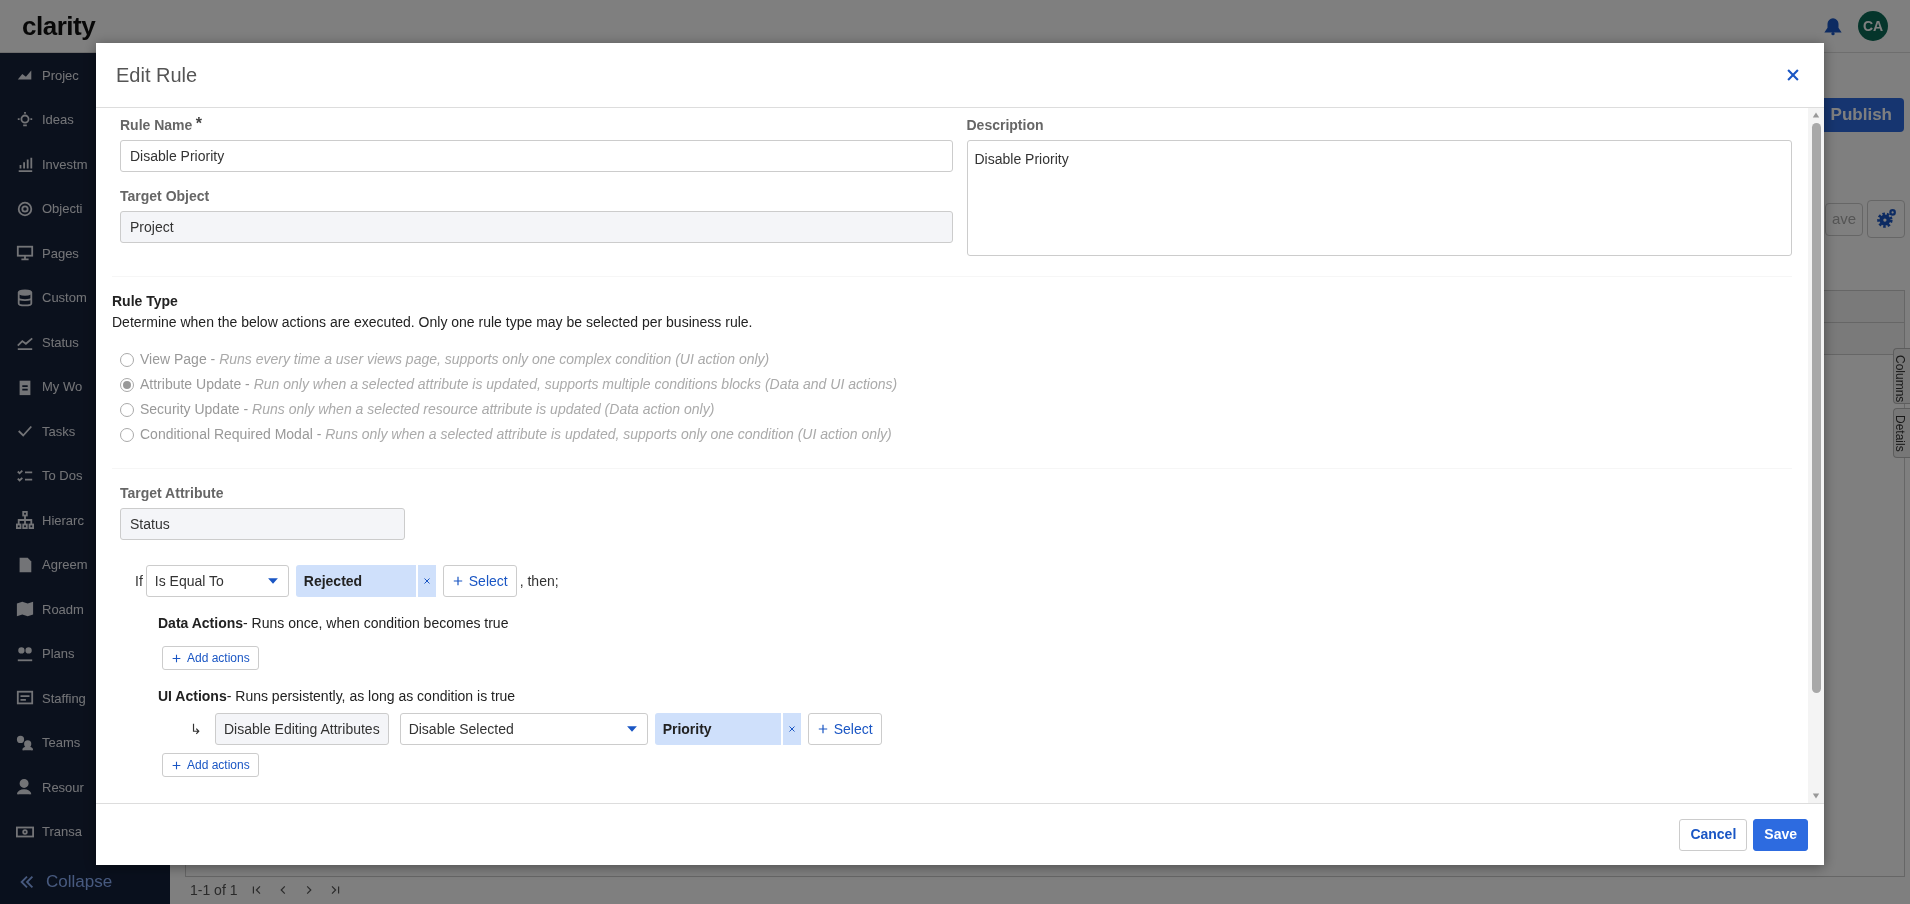  What do you see at coordinates (1873, 26) in the screenshot?
I see `avatar: CA` at bounding box center [1873, 26].